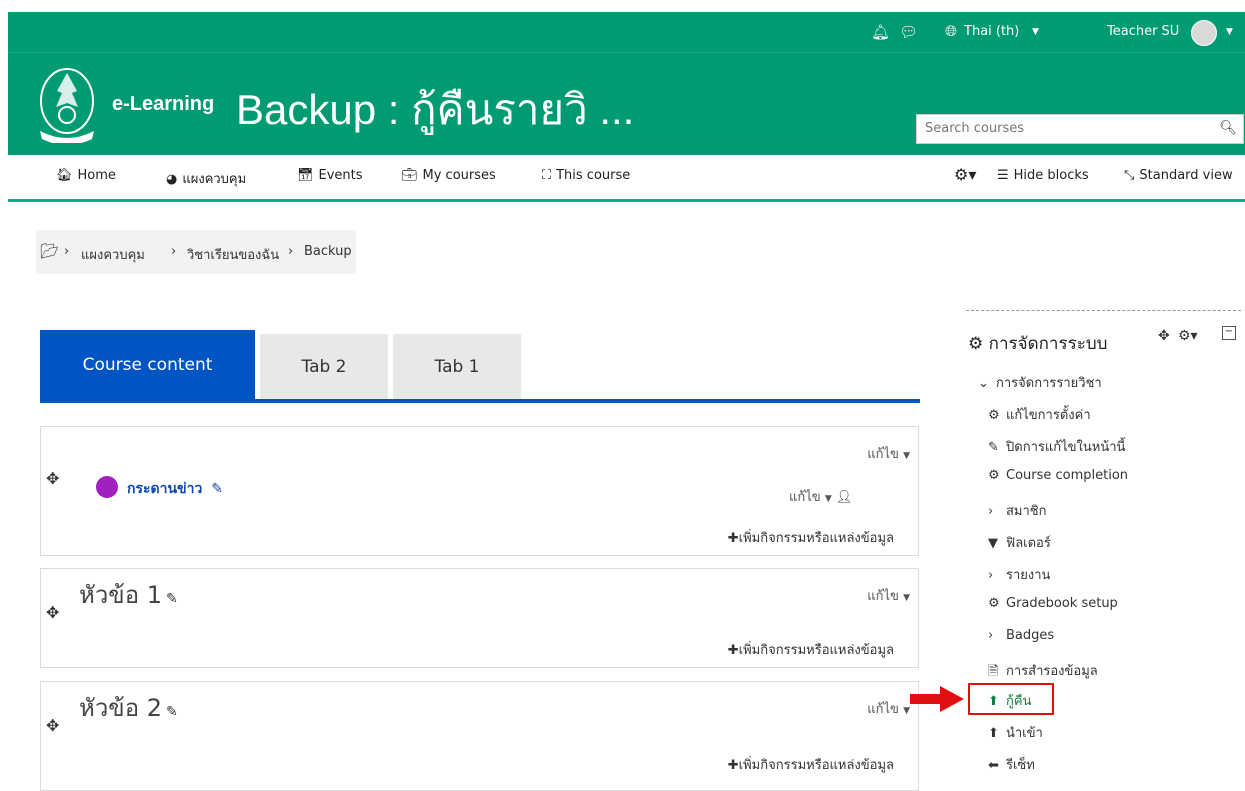 This screenshot has width=1245, height=791. I want to click on filter-icon: ▼, so click(993, 543).